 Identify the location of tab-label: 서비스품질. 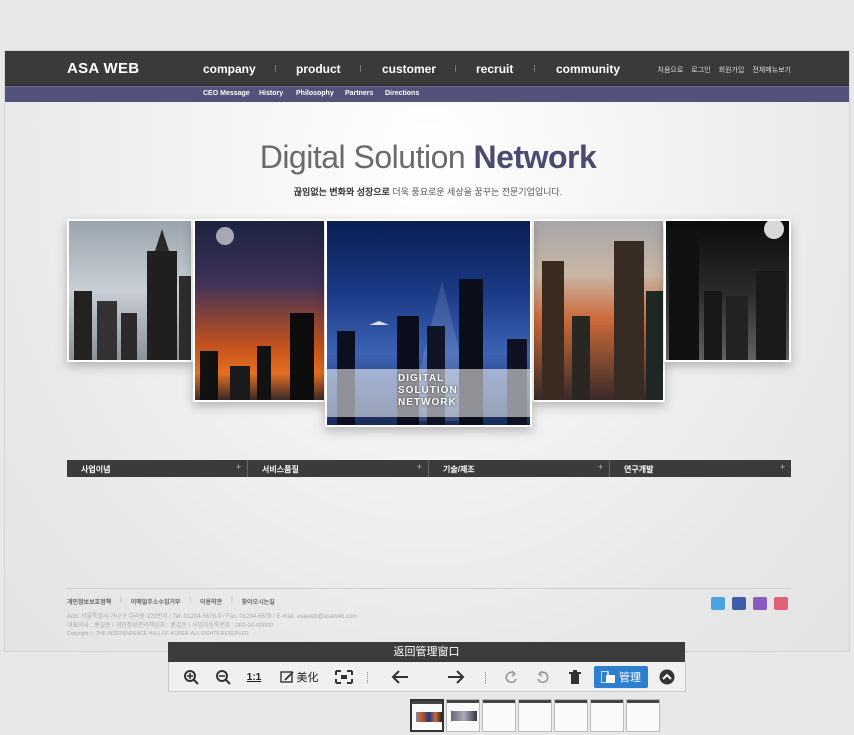
(280, 469).